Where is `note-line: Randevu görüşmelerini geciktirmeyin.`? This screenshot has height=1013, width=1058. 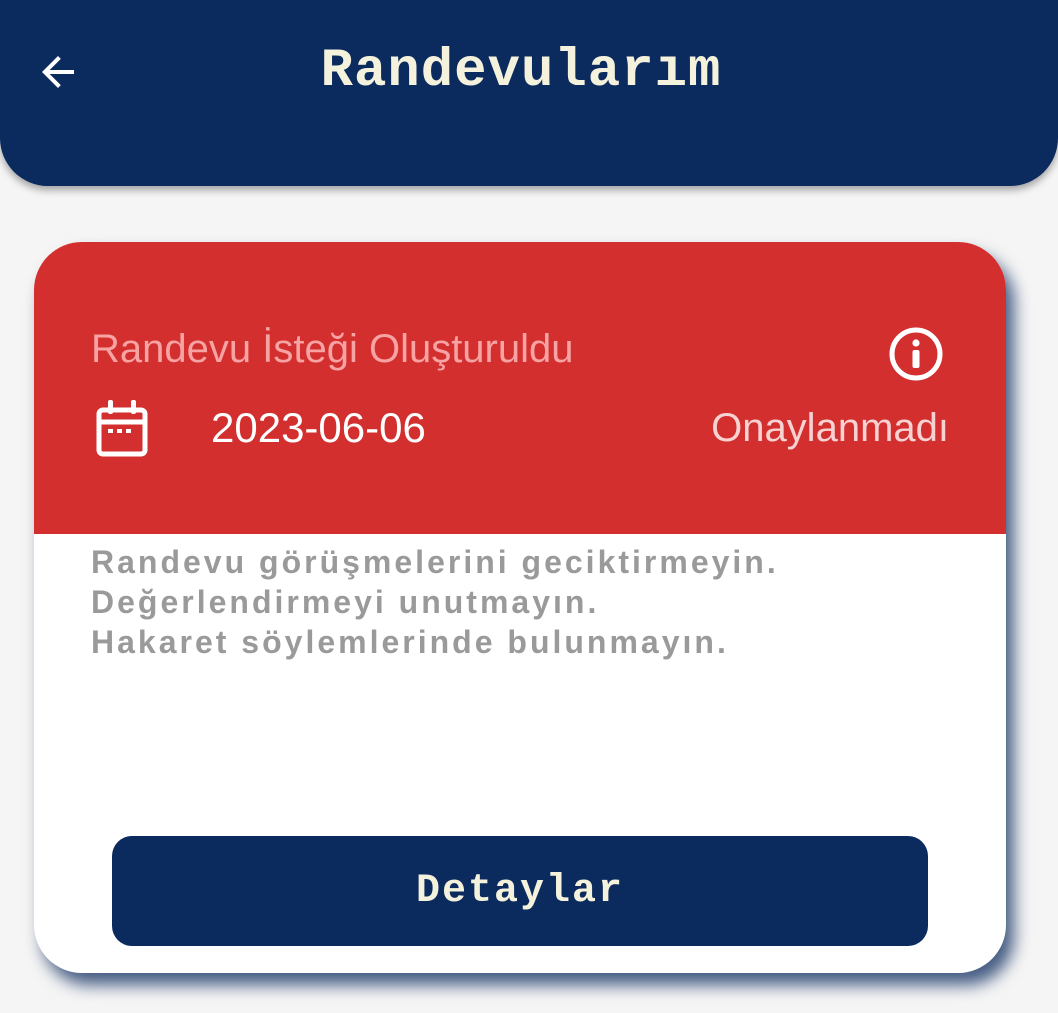 note-line: Randevu görüşmelerini geciktirmeyin. is located at coordinates (435, 562).